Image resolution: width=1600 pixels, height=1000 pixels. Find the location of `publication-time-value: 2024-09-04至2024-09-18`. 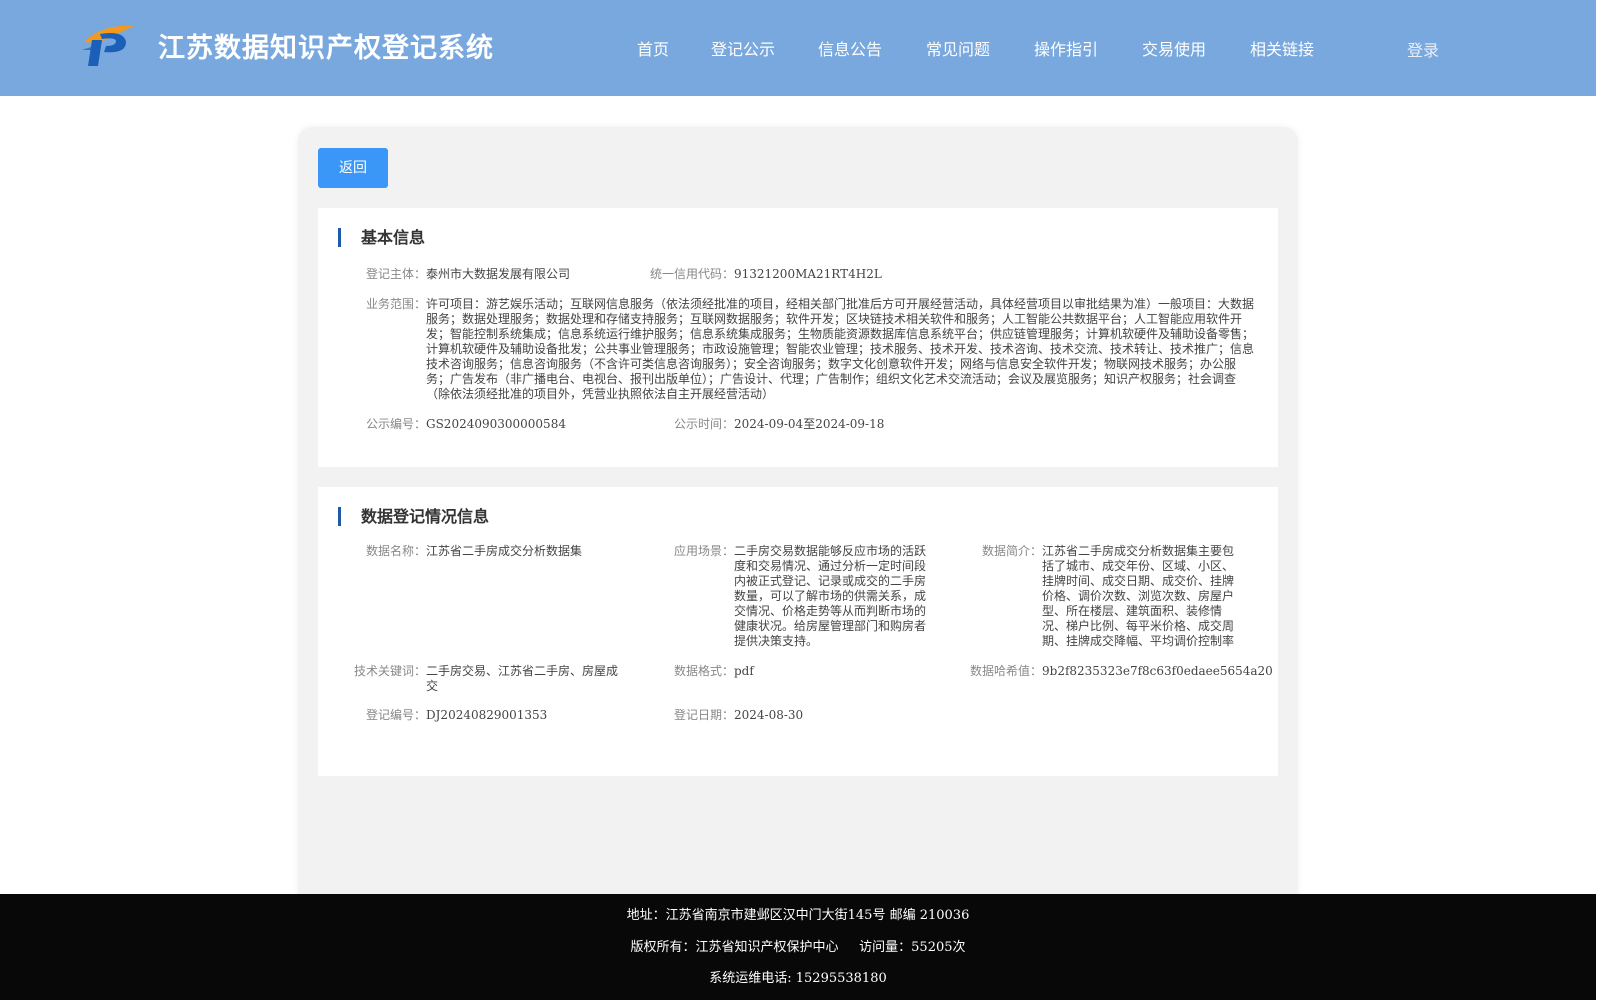

publication-time-value: 2024-09-04至2024-09-18 is located at coordinates (809, 424).